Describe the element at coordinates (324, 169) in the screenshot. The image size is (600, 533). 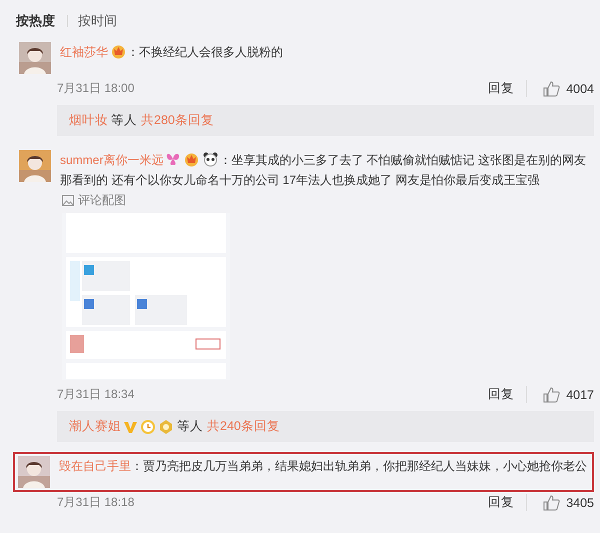
I see `comment-text: summer离你一米远 ：坐享其成的小三多了去了 不怕贼偷就怕贼惦记 这张图是在别的网友那看到的 还有个以你女儿命名十万的公司 17年法人也换成她了 网友是怕你最后变成王宝强` at that location.